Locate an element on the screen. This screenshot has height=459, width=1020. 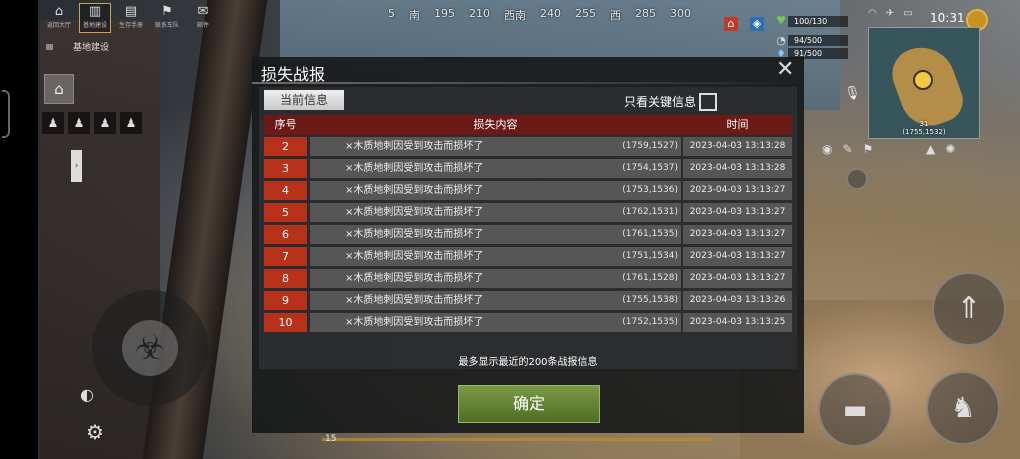
battery-icon: ▭ is located at coordinates (908, 13).